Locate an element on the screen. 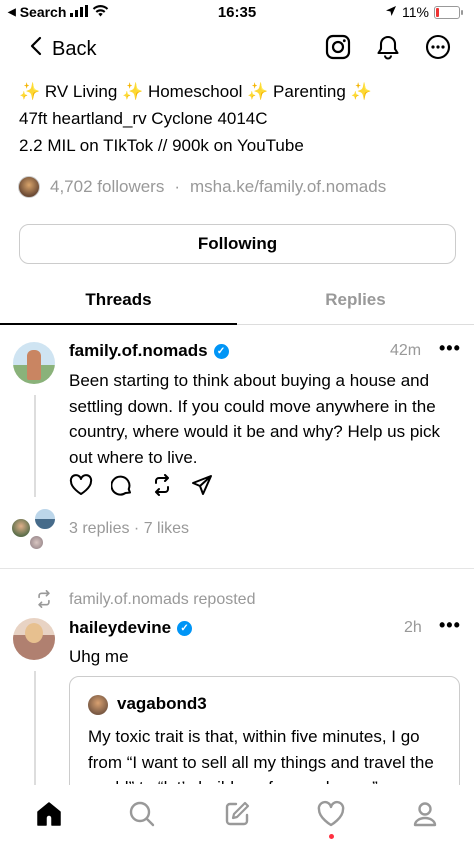 This screenshot has height=842, width=474. bio-line: 47ft heartland_rv Cyclone 4014C is located at coordinates (143, 118).